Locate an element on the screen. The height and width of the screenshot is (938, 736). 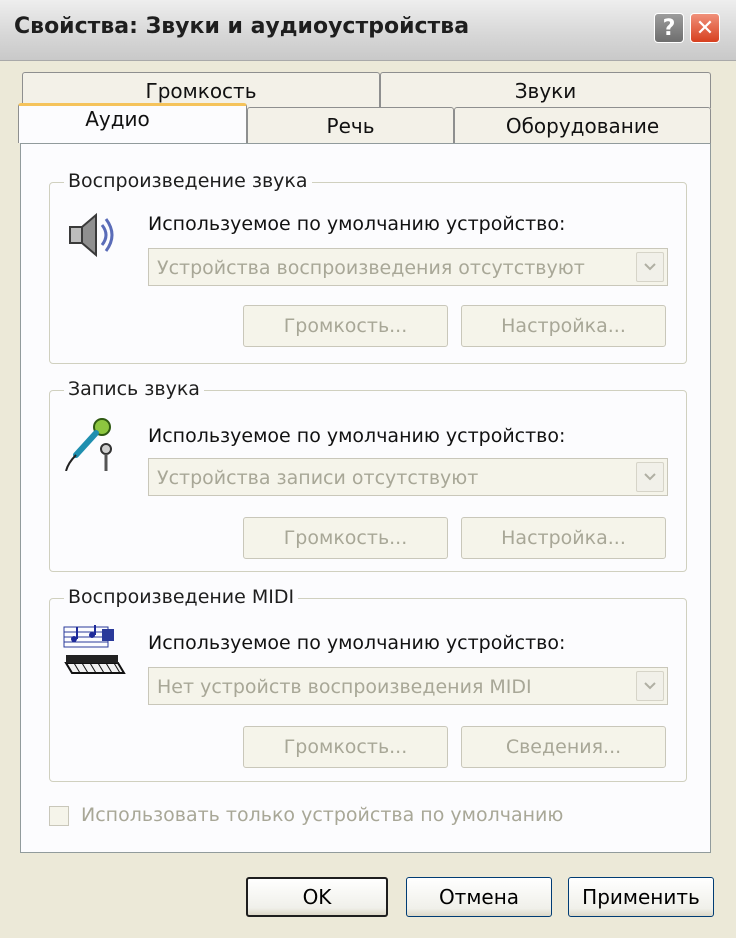
midi-keyboard-icon is located at coordinates (94, 649).